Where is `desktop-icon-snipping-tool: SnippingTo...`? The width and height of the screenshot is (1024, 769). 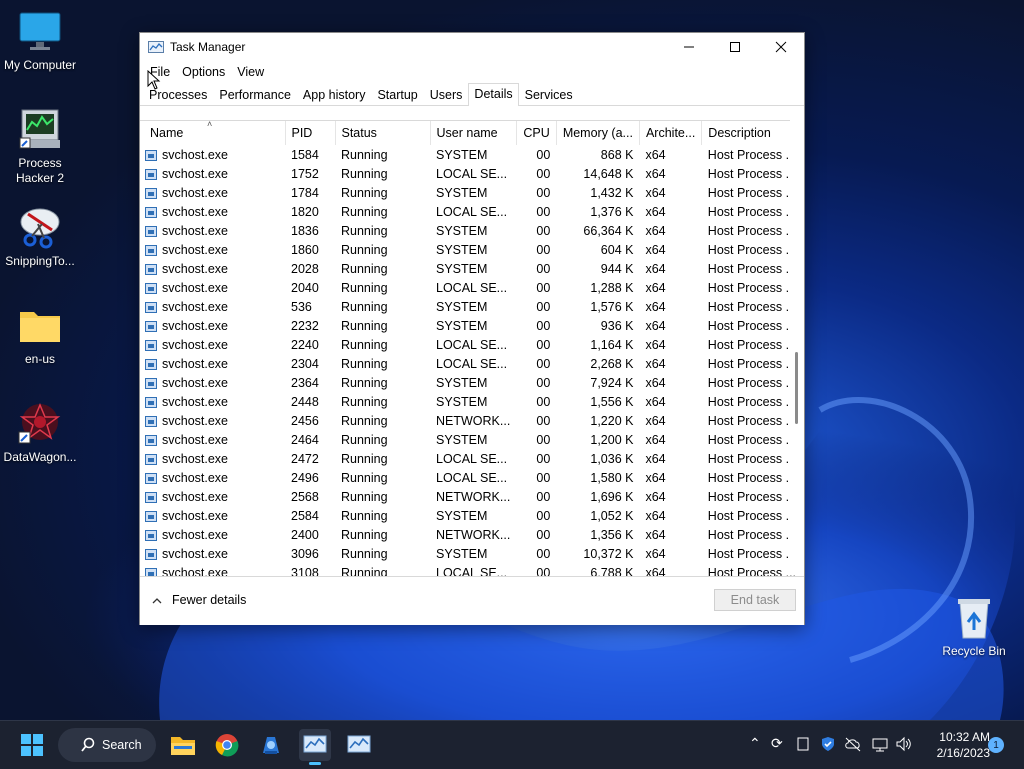 desktop-icon-snipping-tool: SnippingTo... is located at coordinates (40, 237).